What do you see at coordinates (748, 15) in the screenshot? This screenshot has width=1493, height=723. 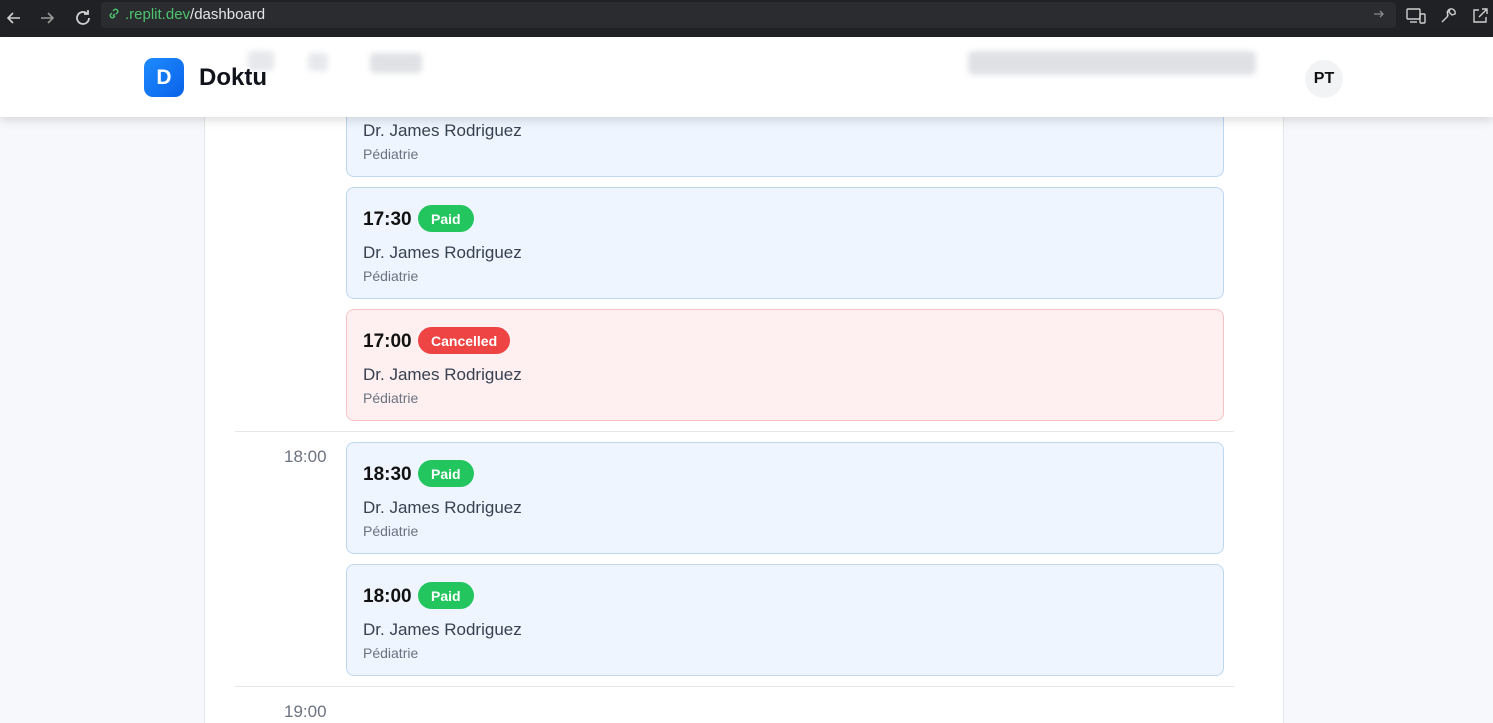 I see `address-bar: .replit.dev/dashboard` at bounding box center [748, 15].